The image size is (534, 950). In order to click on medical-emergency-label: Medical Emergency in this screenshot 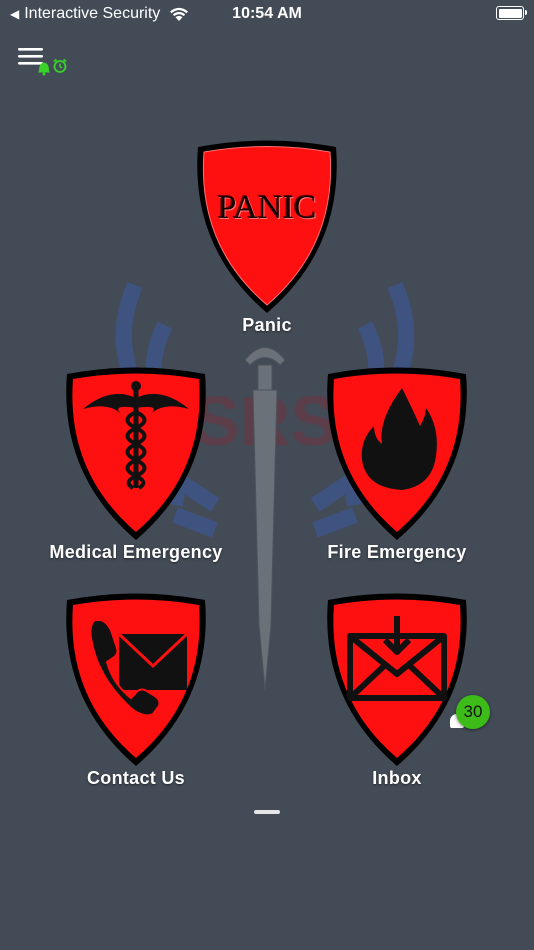, I will do `click(136, 552)`.